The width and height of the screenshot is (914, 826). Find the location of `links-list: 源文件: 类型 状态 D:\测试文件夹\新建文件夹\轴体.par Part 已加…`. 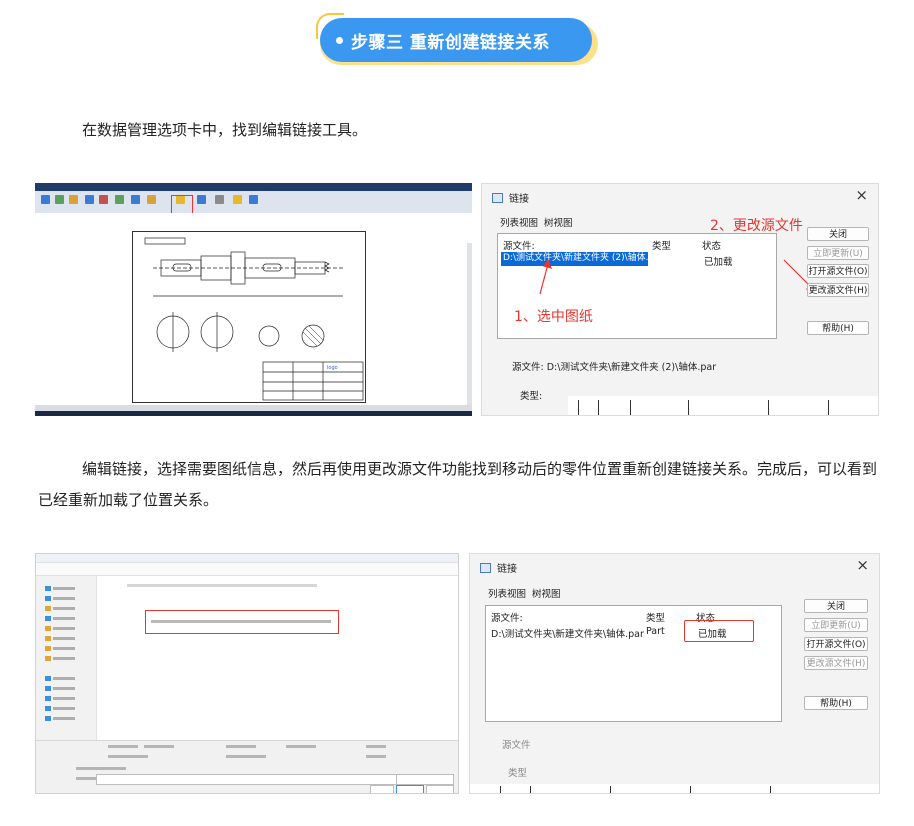

links-list: 源文件: 类型 状态 D:\测试文件夹\新建文件夹\轴体.par Part 已加… is located at coordinates (633, 663).